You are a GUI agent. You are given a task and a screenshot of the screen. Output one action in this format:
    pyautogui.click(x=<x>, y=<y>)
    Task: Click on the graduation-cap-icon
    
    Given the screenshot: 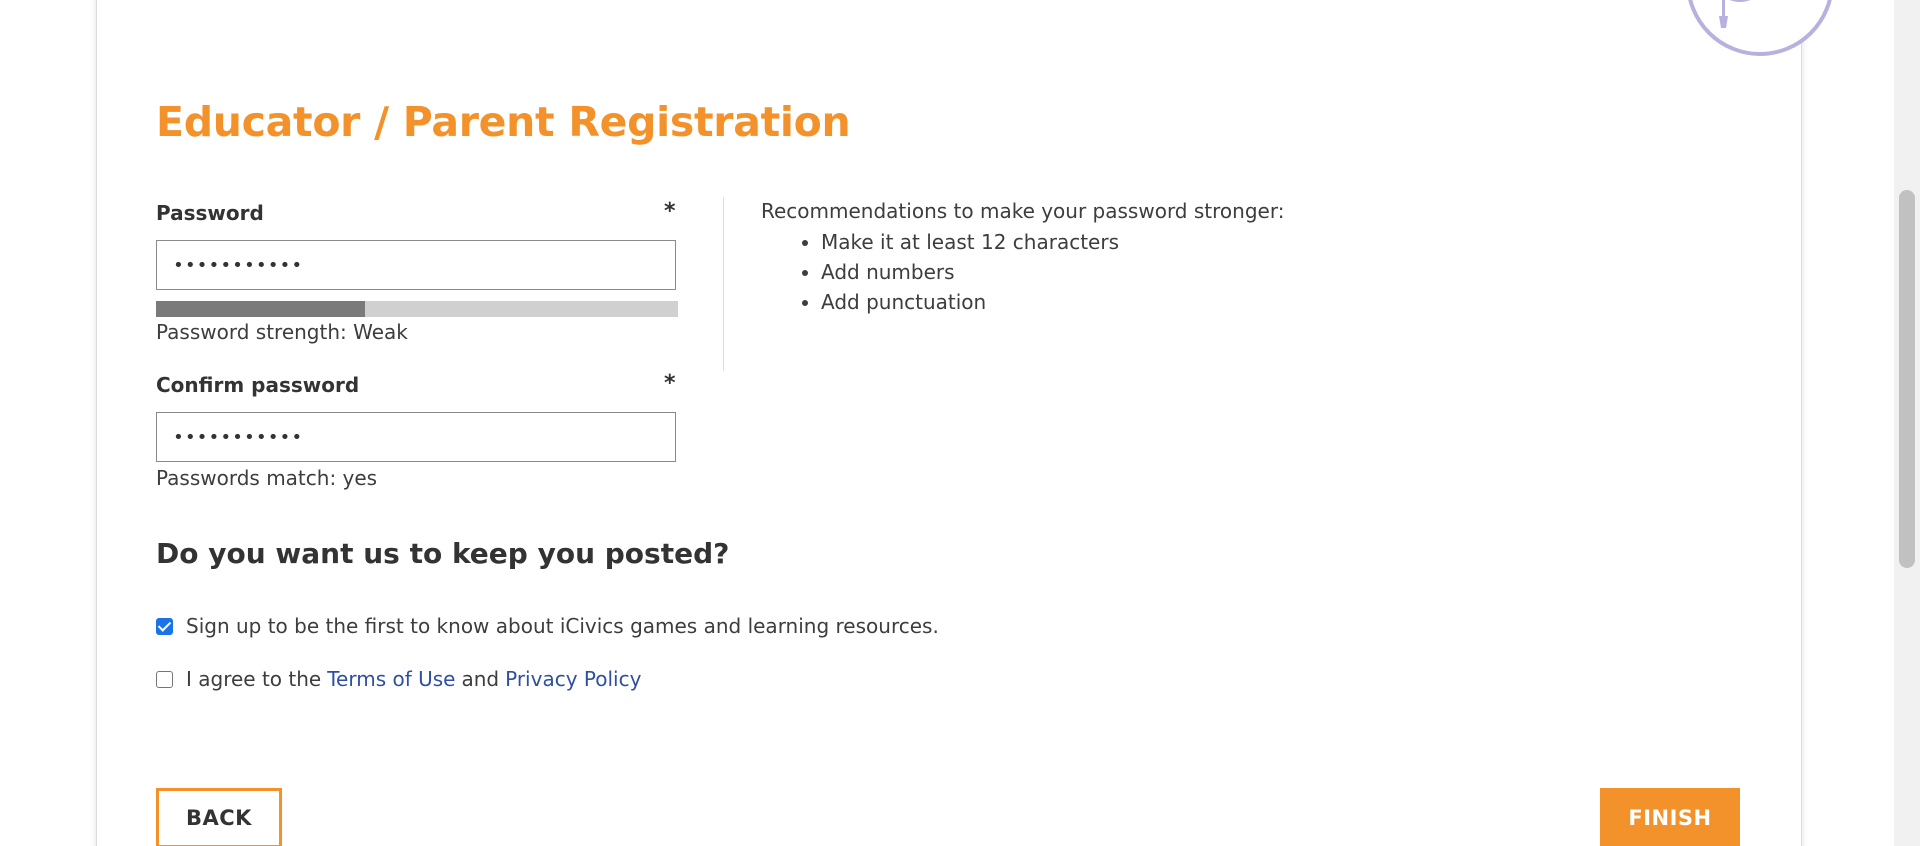 What is the action you would take?
    pyautogui.click(x=1760, y=28)
    